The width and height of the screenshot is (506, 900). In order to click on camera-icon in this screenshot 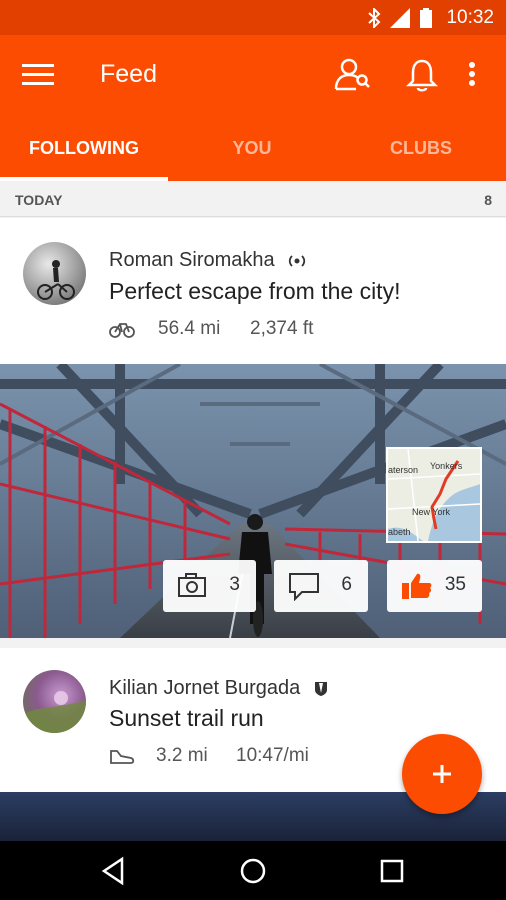, I will do `click(192, 585)`.